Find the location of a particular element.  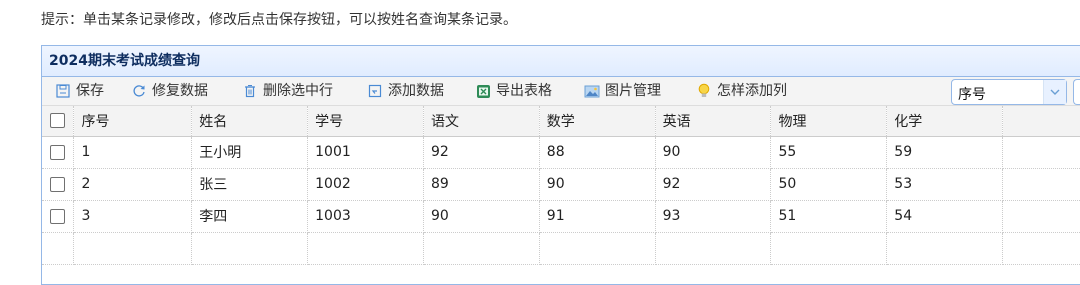

column-header: 英语 is located at coordinates (713, 121).